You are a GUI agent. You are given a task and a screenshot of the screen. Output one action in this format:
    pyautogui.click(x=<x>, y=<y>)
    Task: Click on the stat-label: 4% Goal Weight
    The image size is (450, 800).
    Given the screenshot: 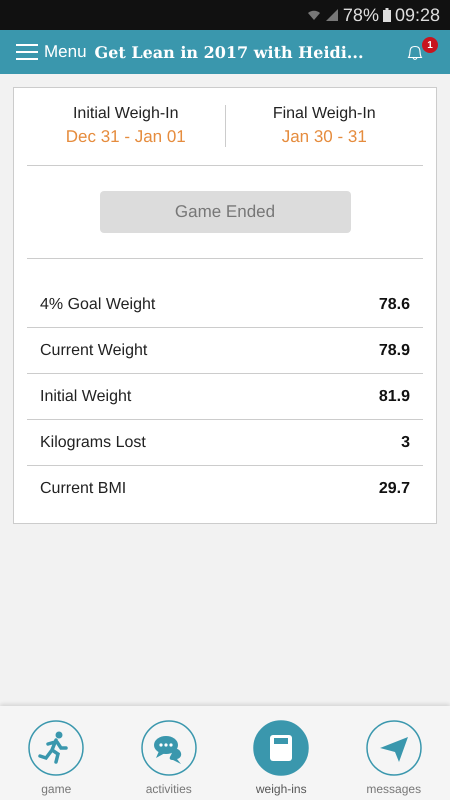 What is the action you would take?
    pyautogui.click(x=98, y=305)
    